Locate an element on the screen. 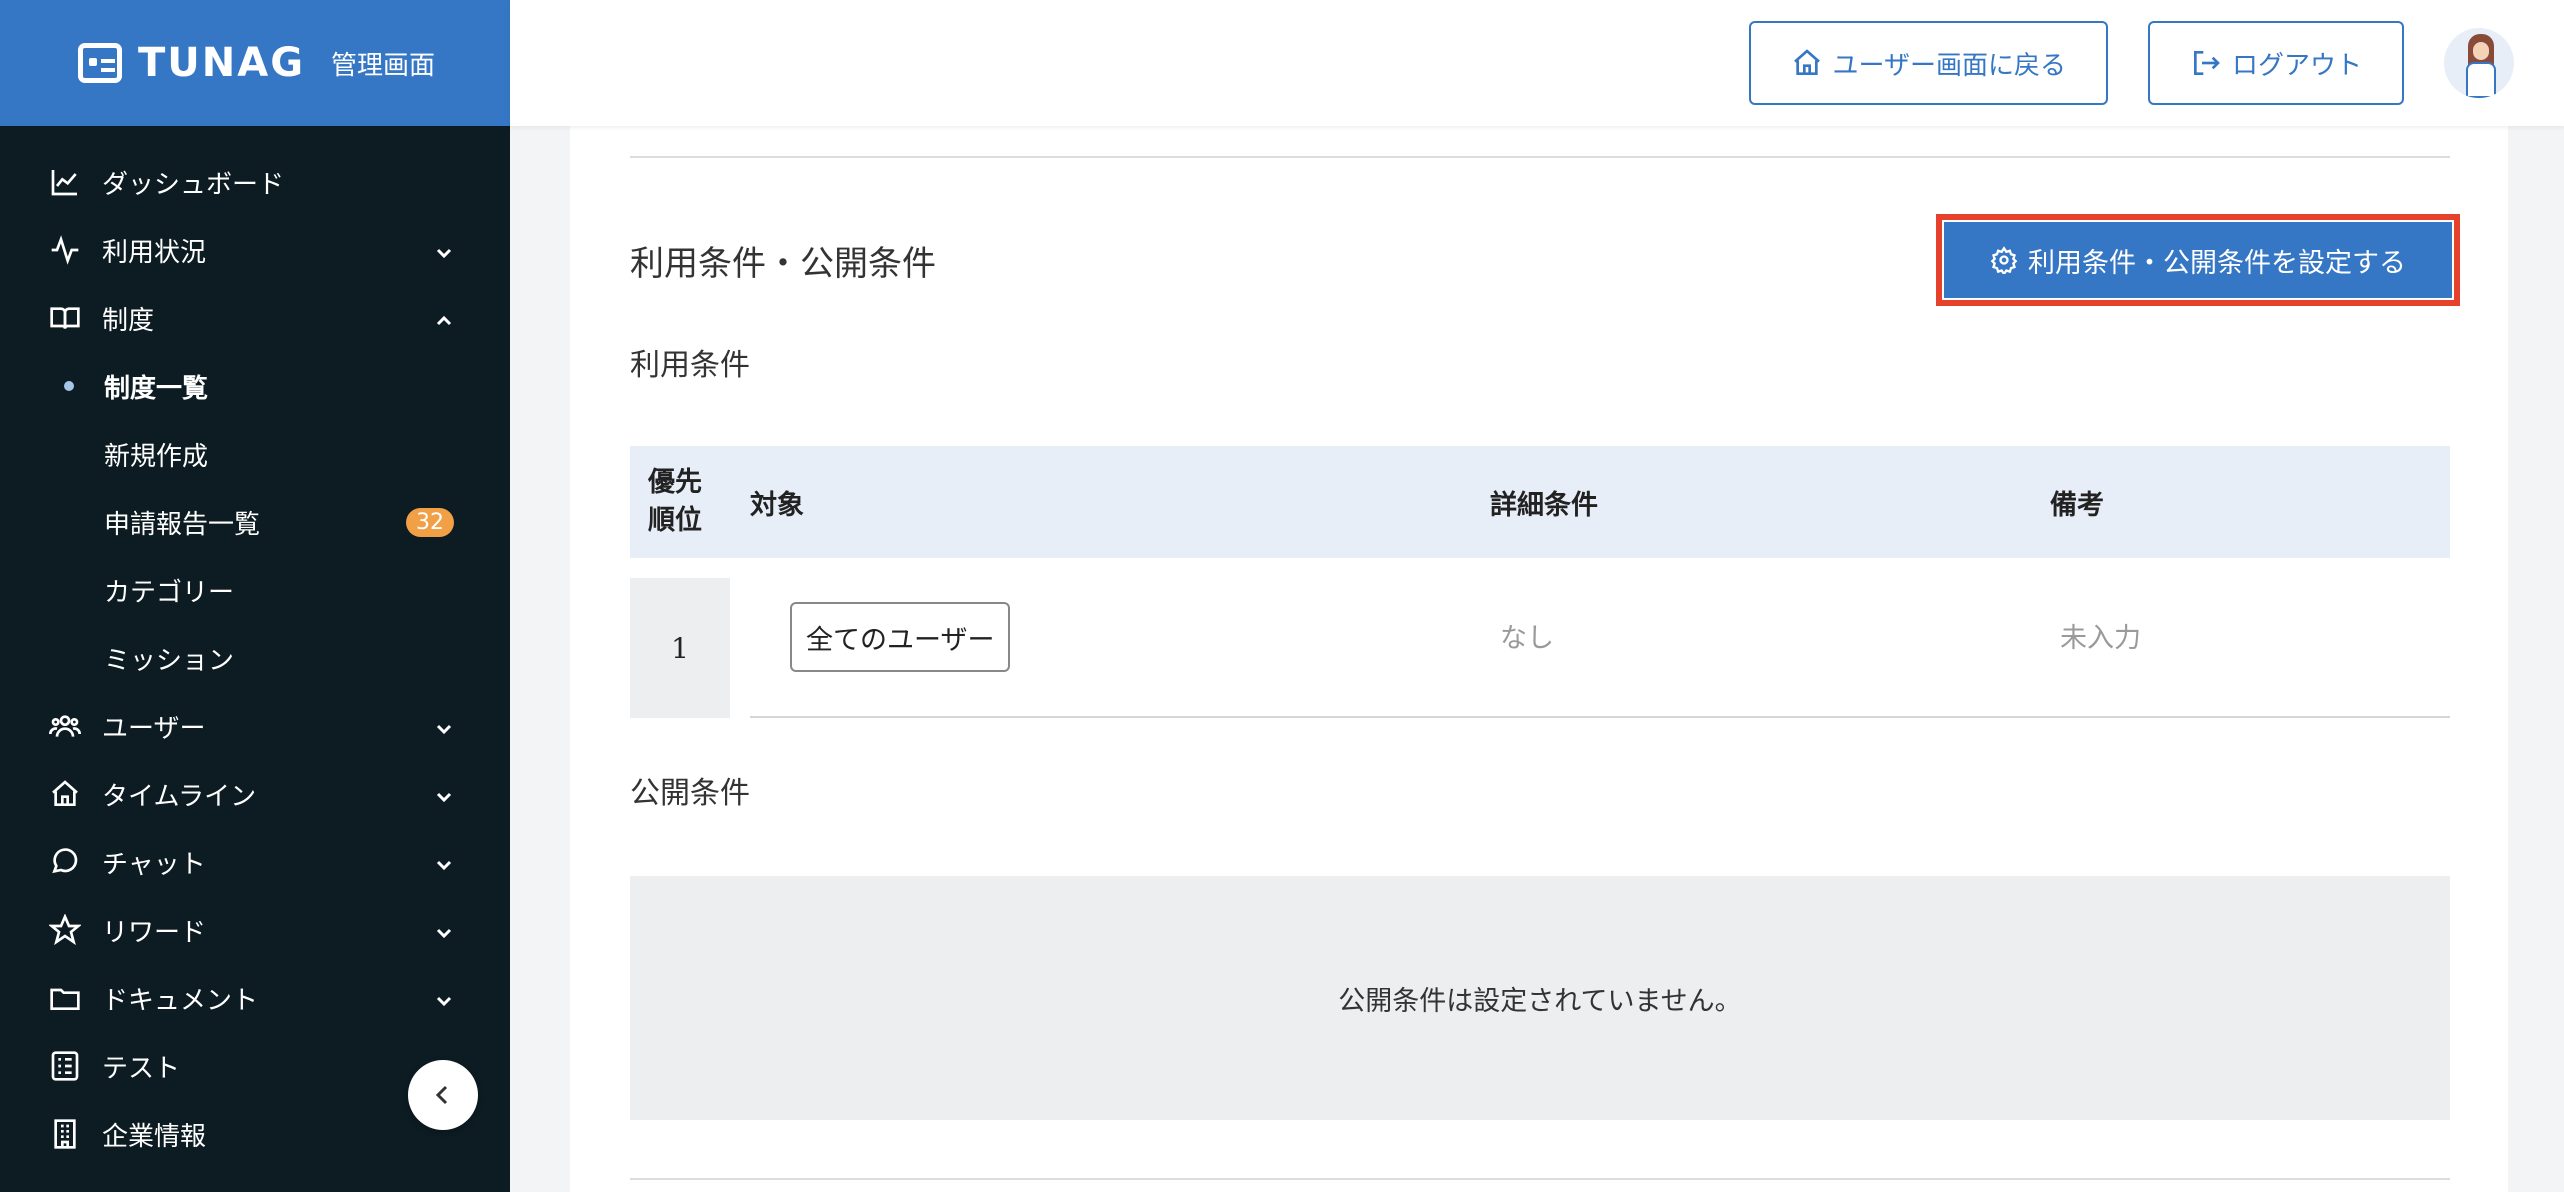  pulse-icon is located at coordinates (65, 250).